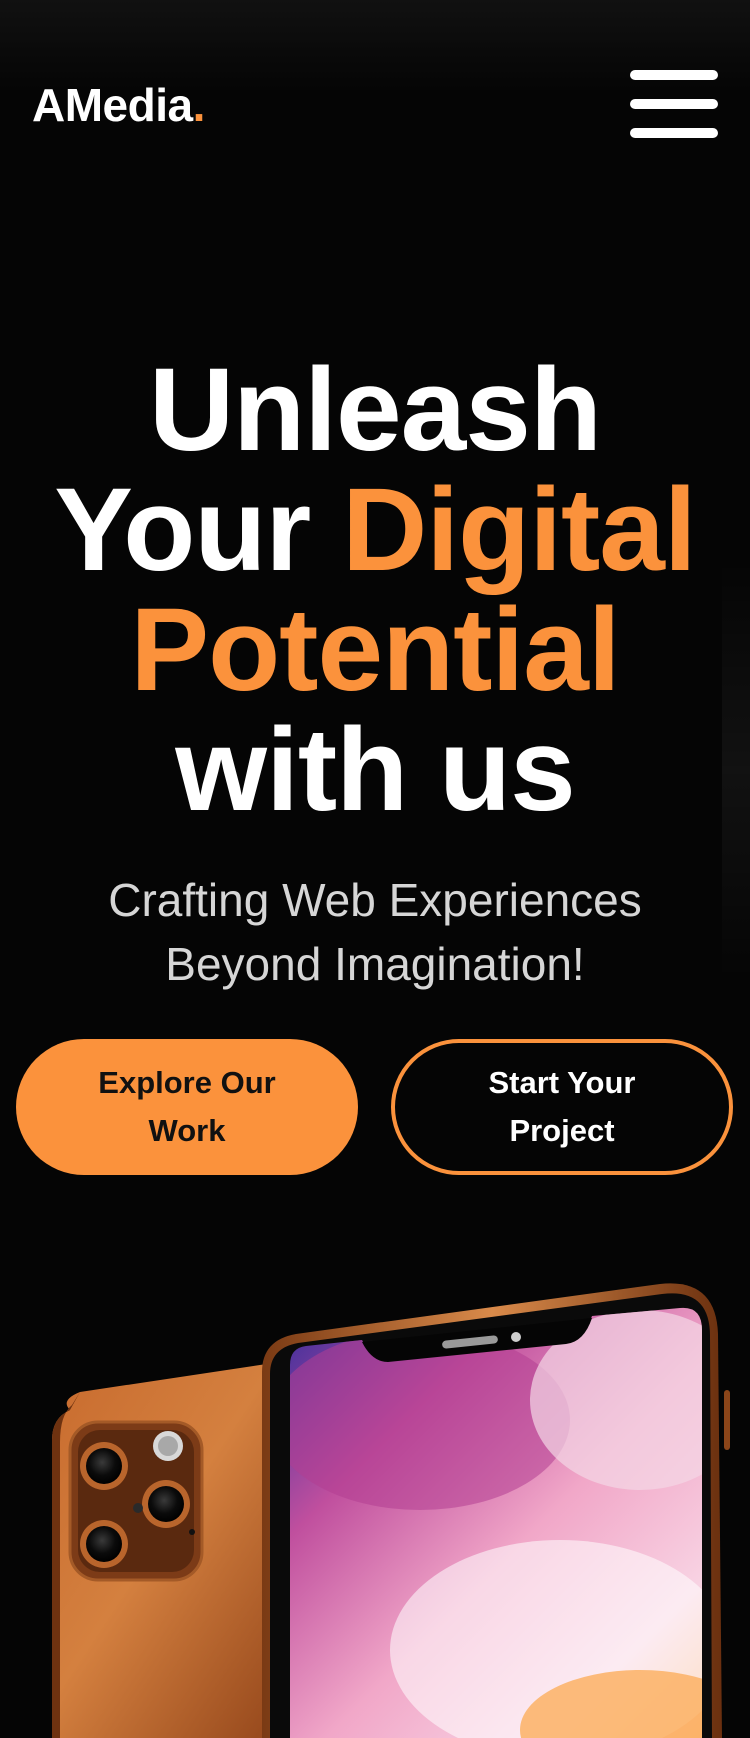  I want to click on subheadline-line-1: Crafting Web Experiences, so click(375, 900).